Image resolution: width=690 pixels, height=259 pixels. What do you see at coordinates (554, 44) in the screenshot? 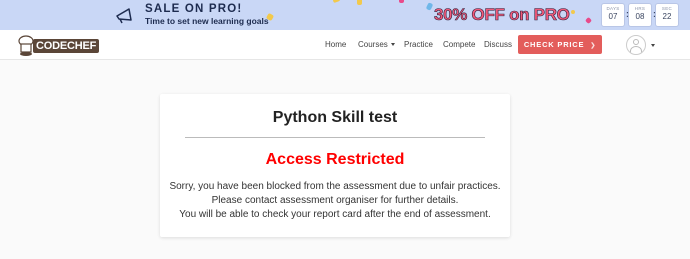
I see `check-price-label: CHECK PRICE` at bounding box center [554, 44].